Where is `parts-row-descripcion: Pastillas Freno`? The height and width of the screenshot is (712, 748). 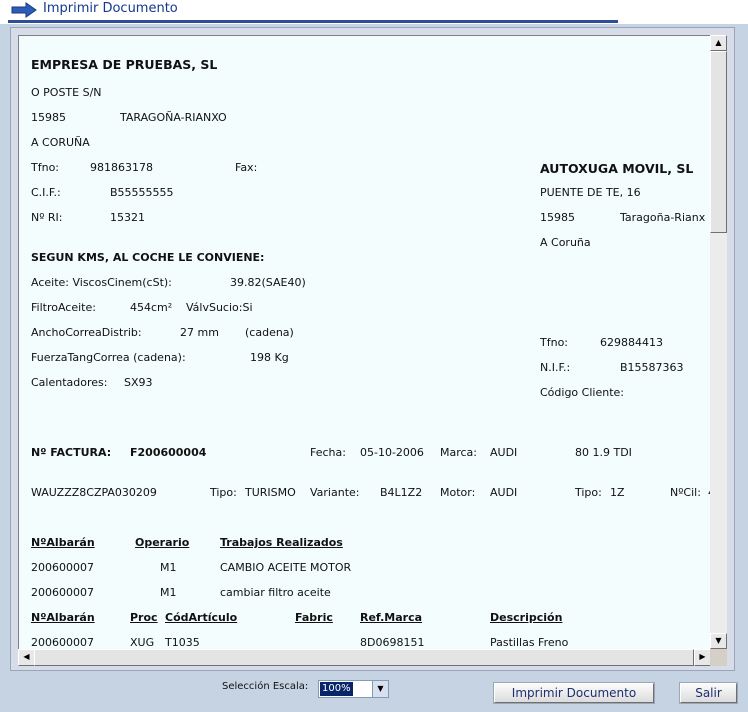 parts-row-descripcion: Pastillas Freno is located at coordinates (529, 642).